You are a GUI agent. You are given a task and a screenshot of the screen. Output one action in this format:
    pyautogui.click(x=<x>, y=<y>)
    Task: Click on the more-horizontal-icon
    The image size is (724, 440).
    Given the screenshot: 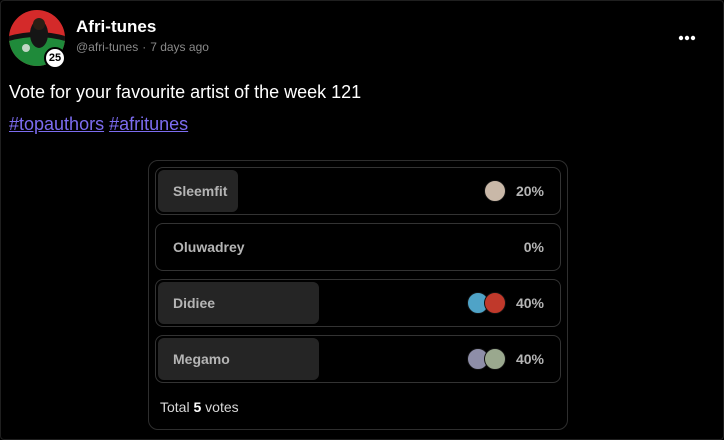 What is the action you would take?
    pyautogui.click(x=687, y=38)
    